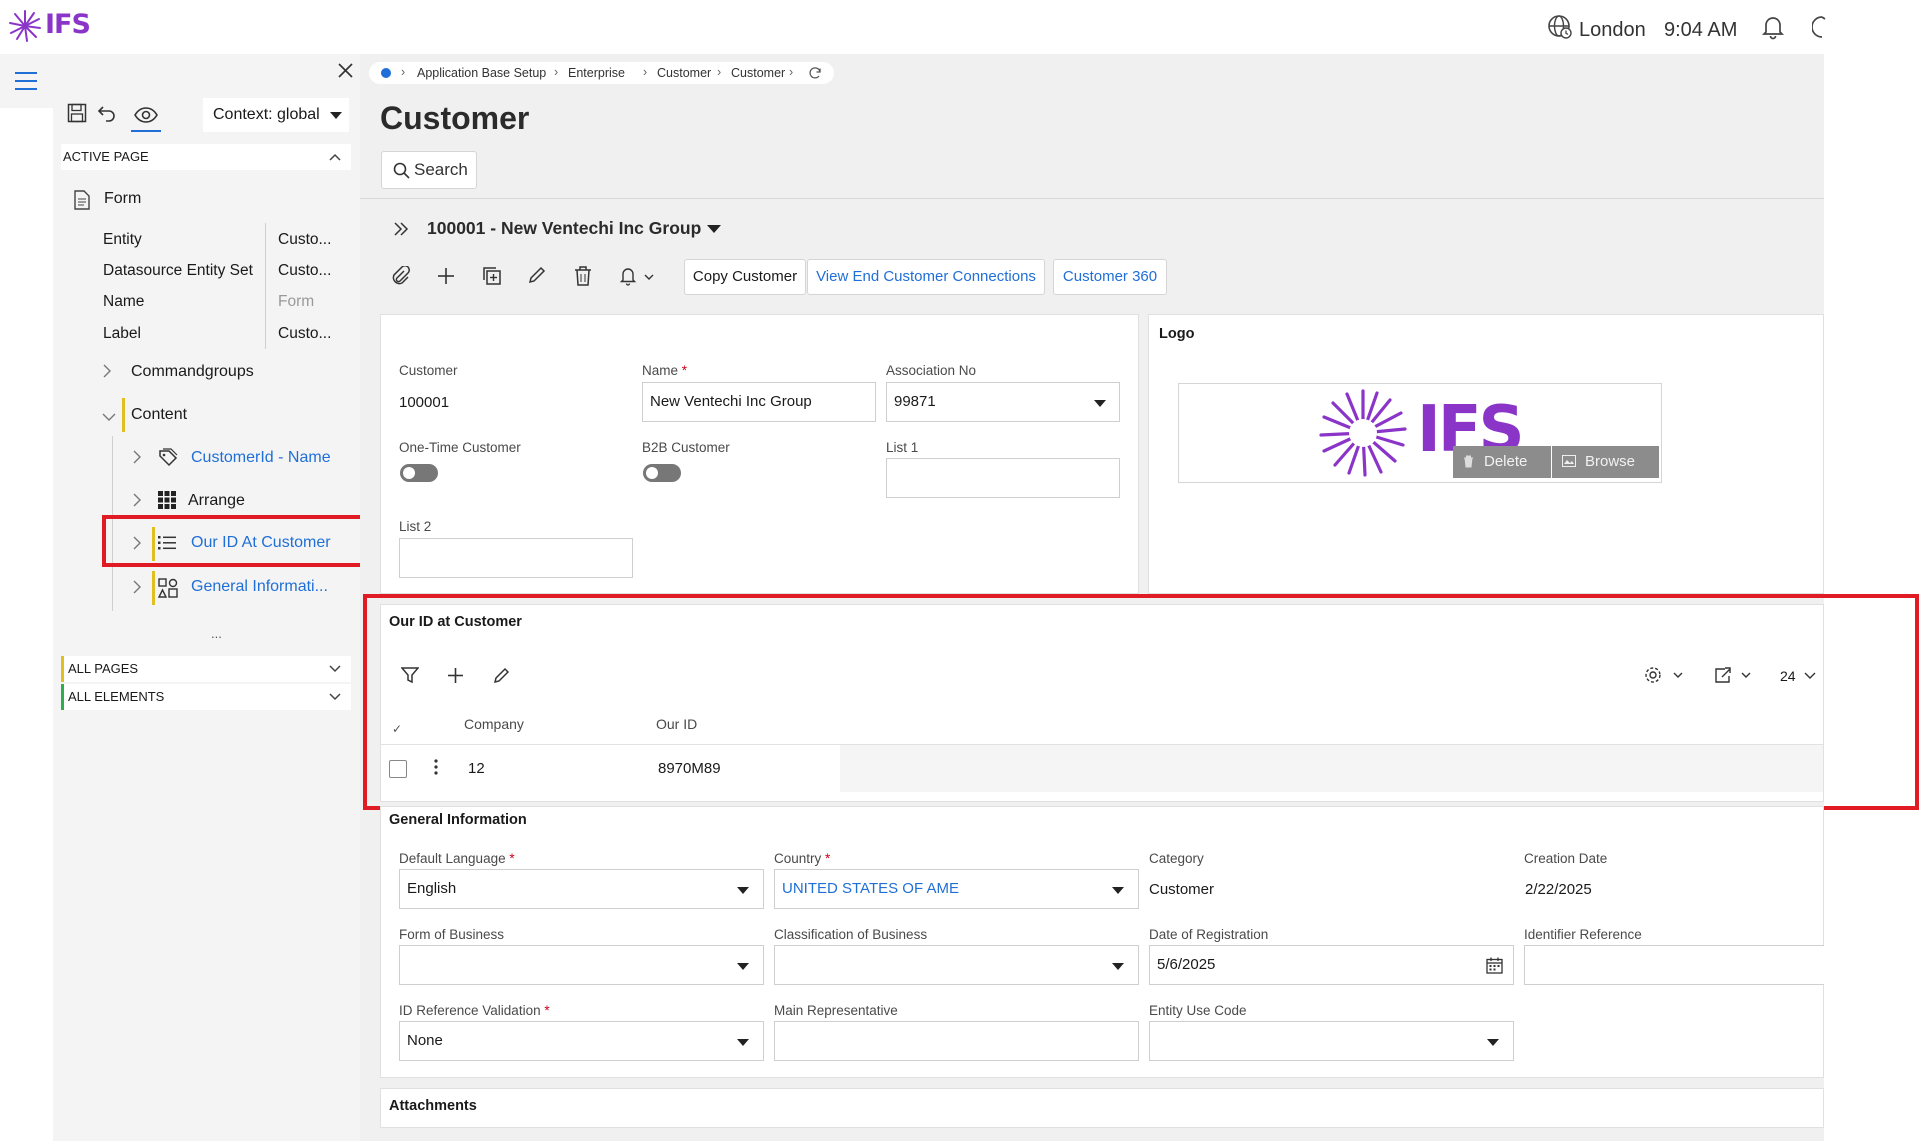 The width and height of the screenshot is (1919, 1141). What do you see at coordinates (261, 458) in the screenshot?
I see `content-item-customerid-name: CustomerId - Name` at bounding box center [261, 458].